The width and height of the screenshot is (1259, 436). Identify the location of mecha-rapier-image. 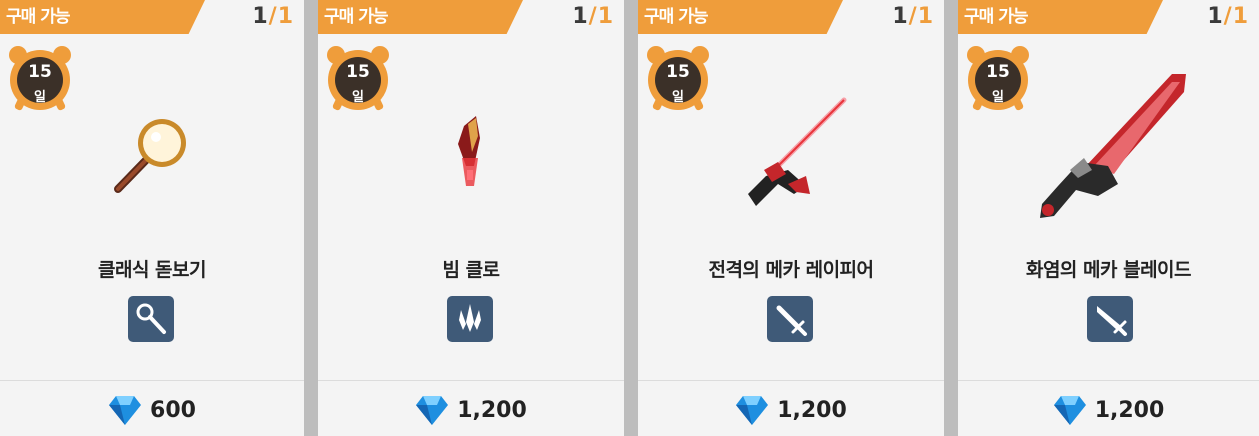
(791, 151).